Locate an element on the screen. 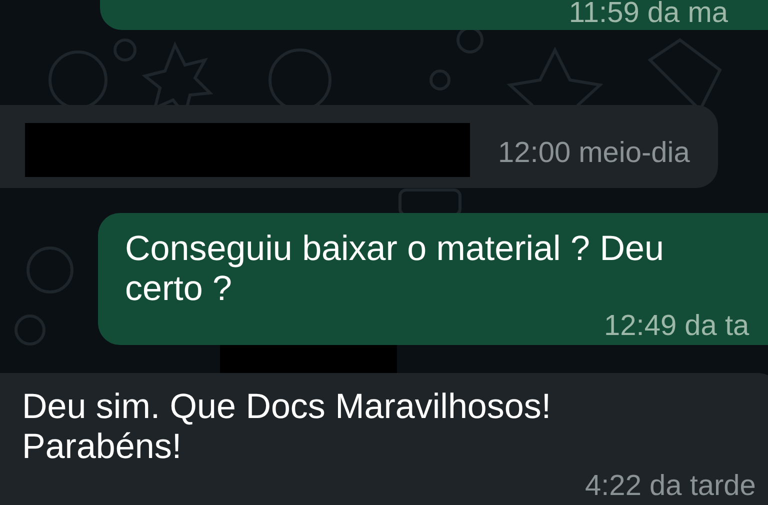  message-time: 12:00 meio-dia is located at coordinates (594, 153).